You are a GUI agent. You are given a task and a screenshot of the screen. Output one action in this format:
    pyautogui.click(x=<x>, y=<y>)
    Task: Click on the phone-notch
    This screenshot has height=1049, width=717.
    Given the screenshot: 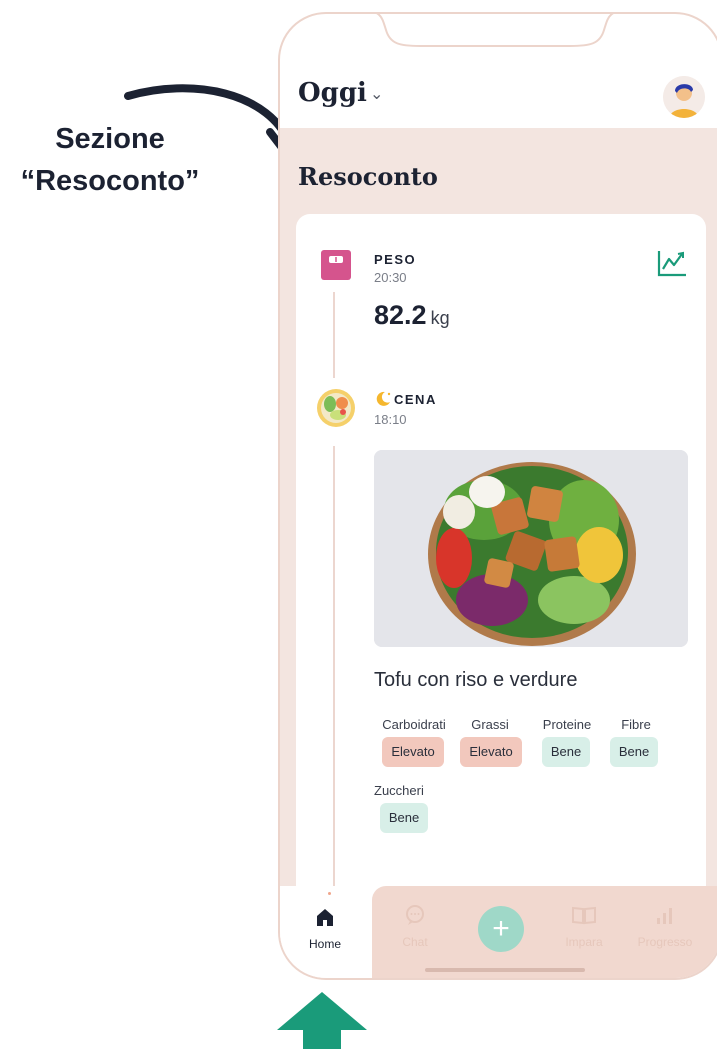 What is the action you would take?
    pyautogui.click(x=495, y=30)
    